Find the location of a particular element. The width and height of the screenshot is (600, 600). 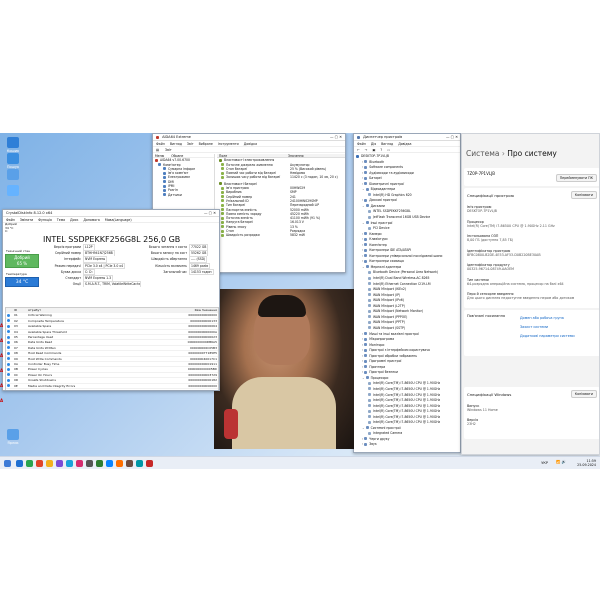

device-label: Клавіатури is located at coordinates (378, 239).